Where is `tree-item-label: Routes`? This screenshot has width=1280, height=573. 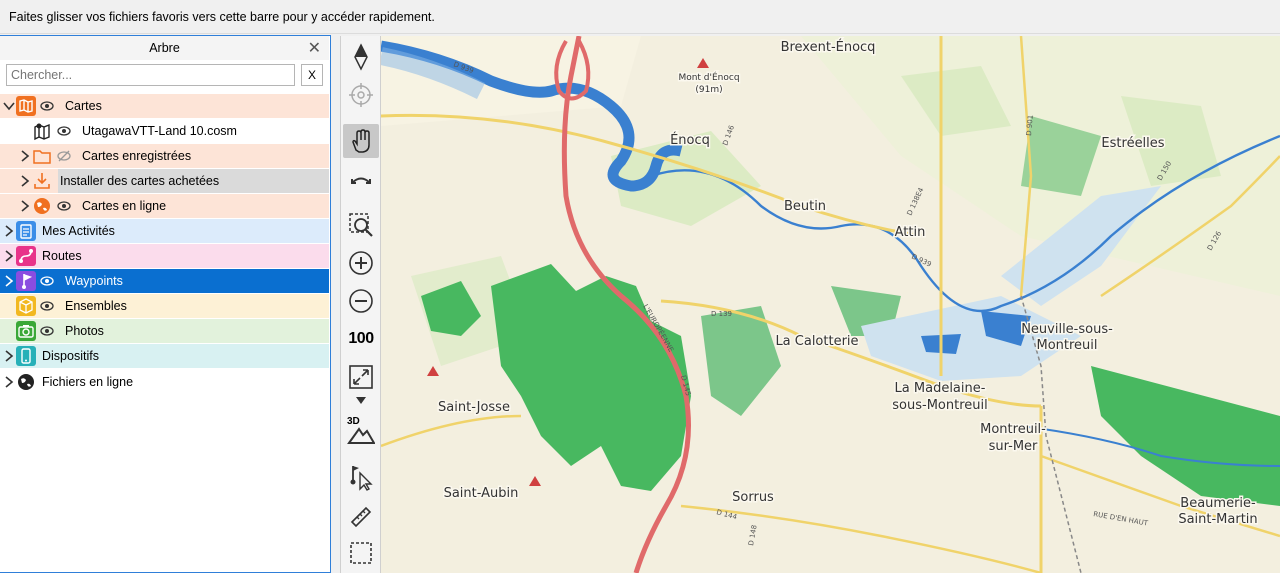
tree-item-label: Routes is located at coordinates (62, 256).